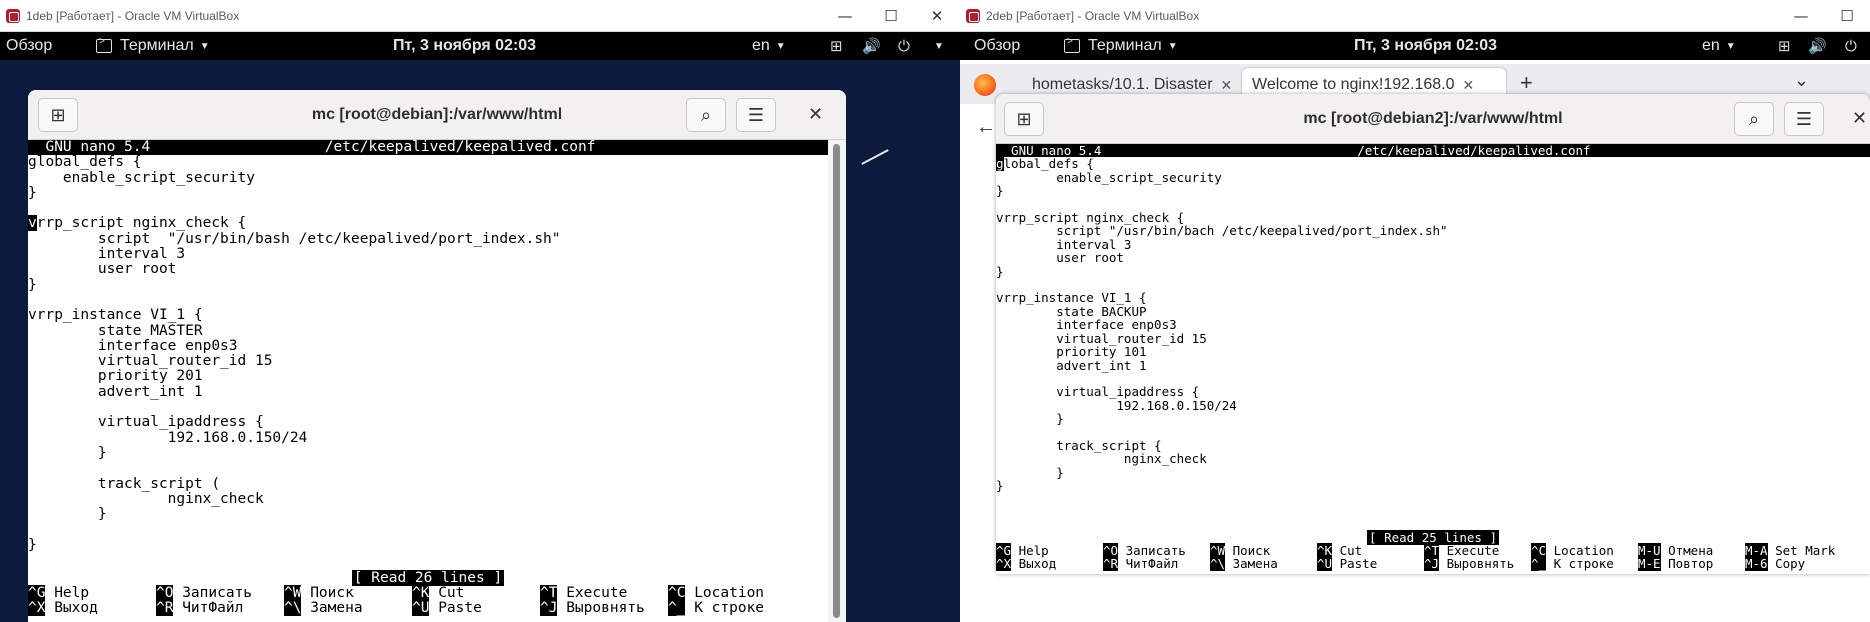 This screenshot has width=1870, height=622. I want to click on file-line: advert_int 1, so click(115, 391).